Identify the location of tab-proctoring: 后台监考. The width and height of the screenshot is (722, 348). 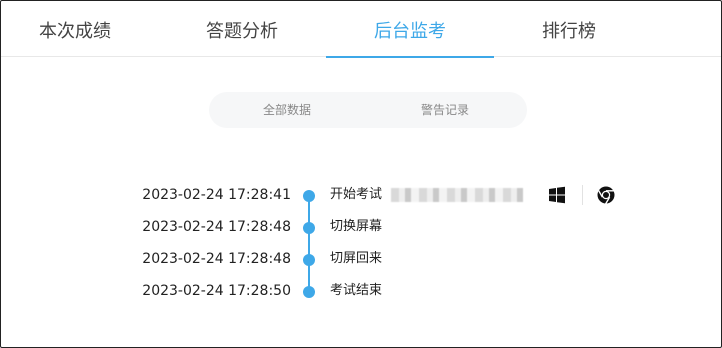
(410, 29).